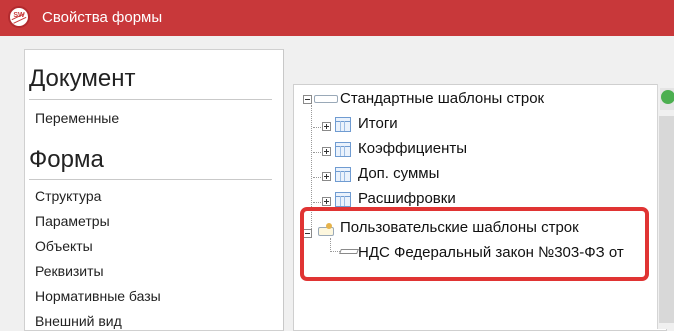  Describe the element at coordinates (398, 173) in the screenshot. I see `tree-node-extra-sums: Доп. суммы` at that location.